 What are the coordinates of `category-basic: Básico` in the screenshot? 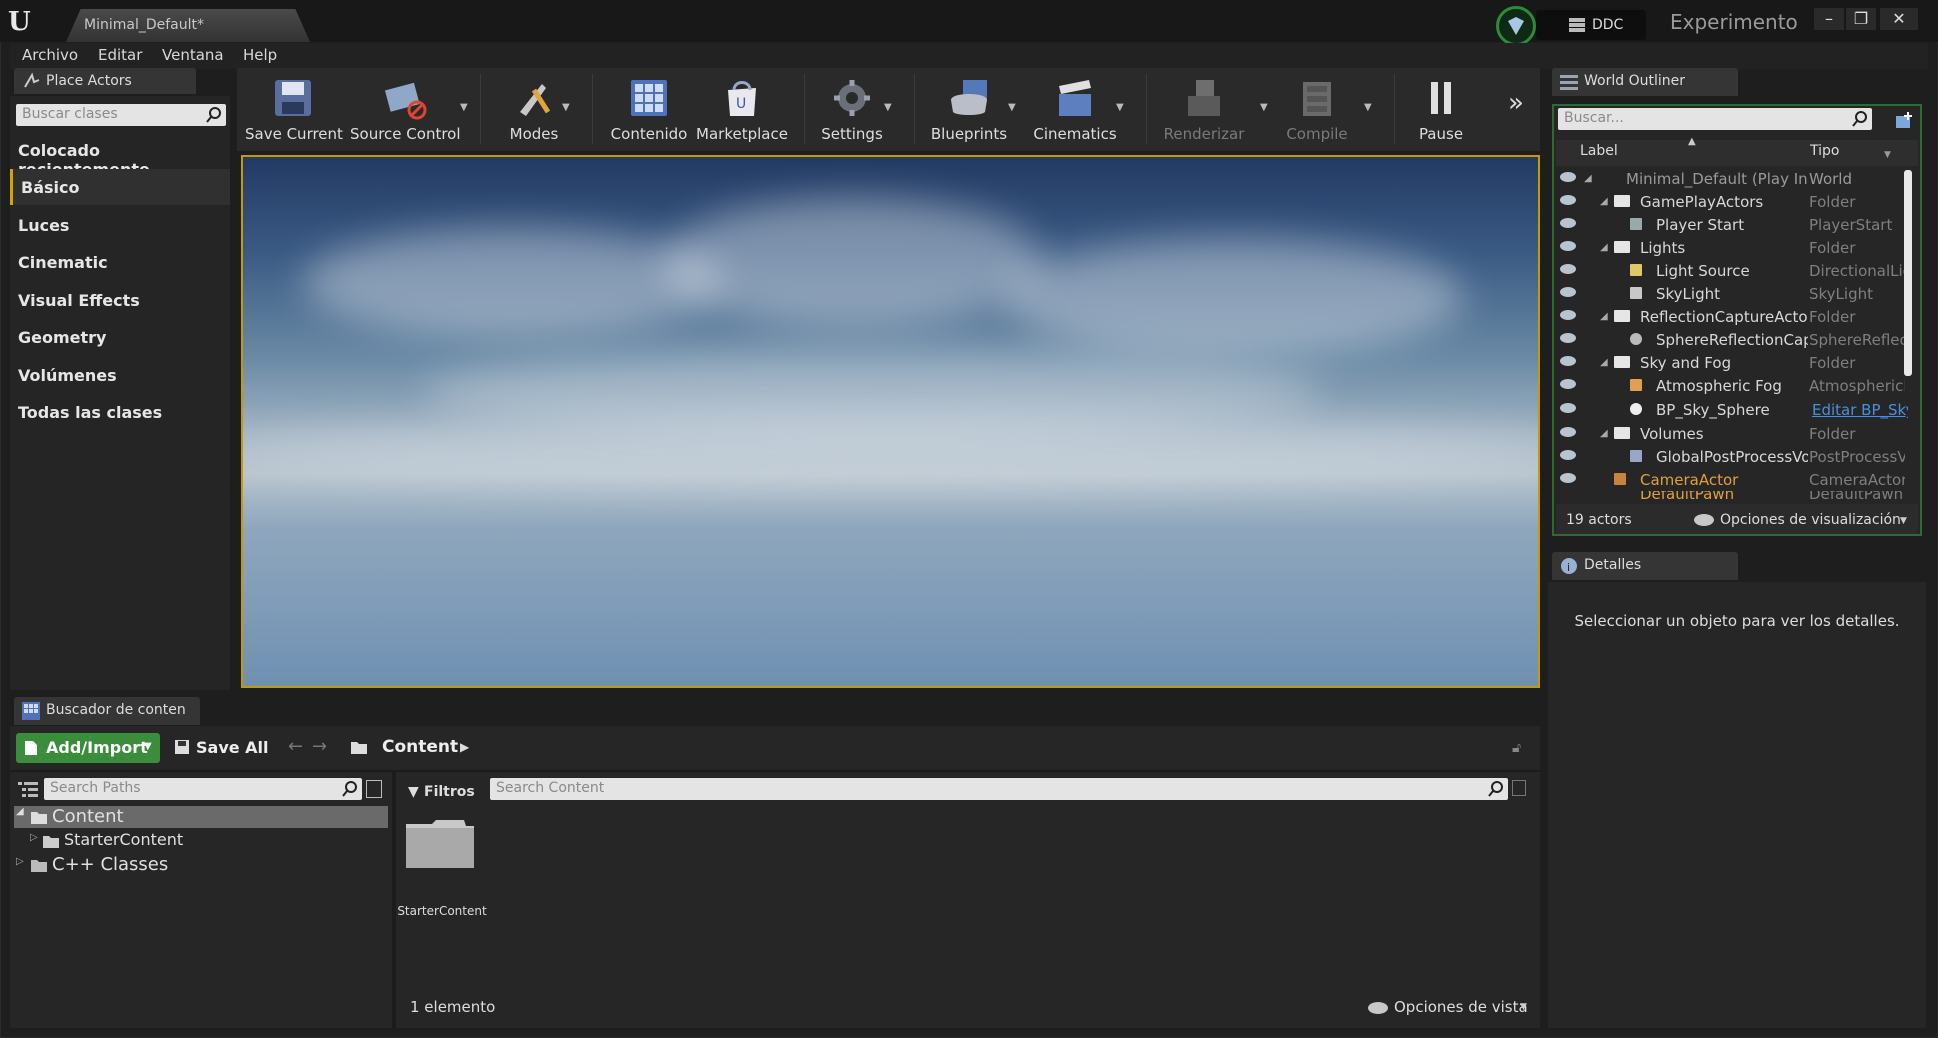 It's located at (120, 187).